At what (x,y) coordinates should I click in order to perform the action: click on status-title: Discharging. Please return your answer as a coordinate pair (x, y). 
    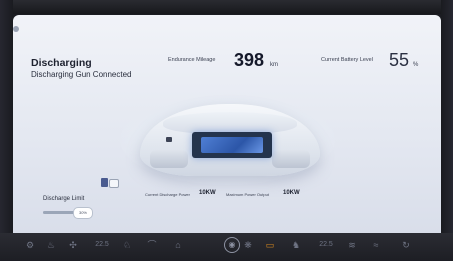
    Looking at the image, I should click on (61, 63).